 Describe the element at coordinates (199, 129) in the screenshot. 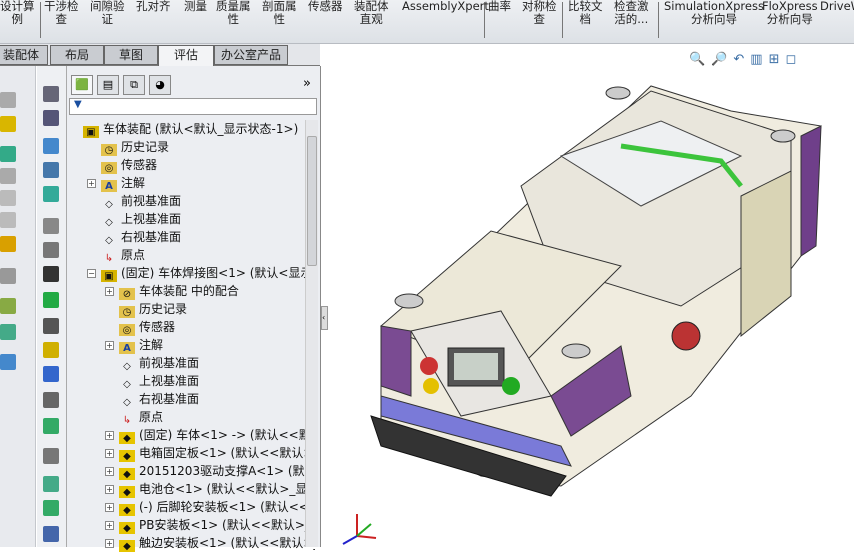

I see `tree-item: ▣ 车体装配 (默认<默认_显示状态-1>)` at that location.